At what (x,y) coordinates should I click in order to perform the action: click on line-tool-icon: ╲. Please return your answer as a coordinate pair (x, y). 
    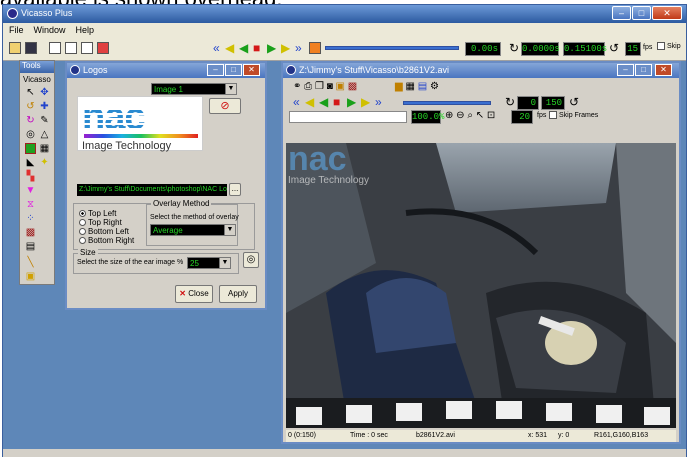
    Looking at the image, I should click on (30, 262).